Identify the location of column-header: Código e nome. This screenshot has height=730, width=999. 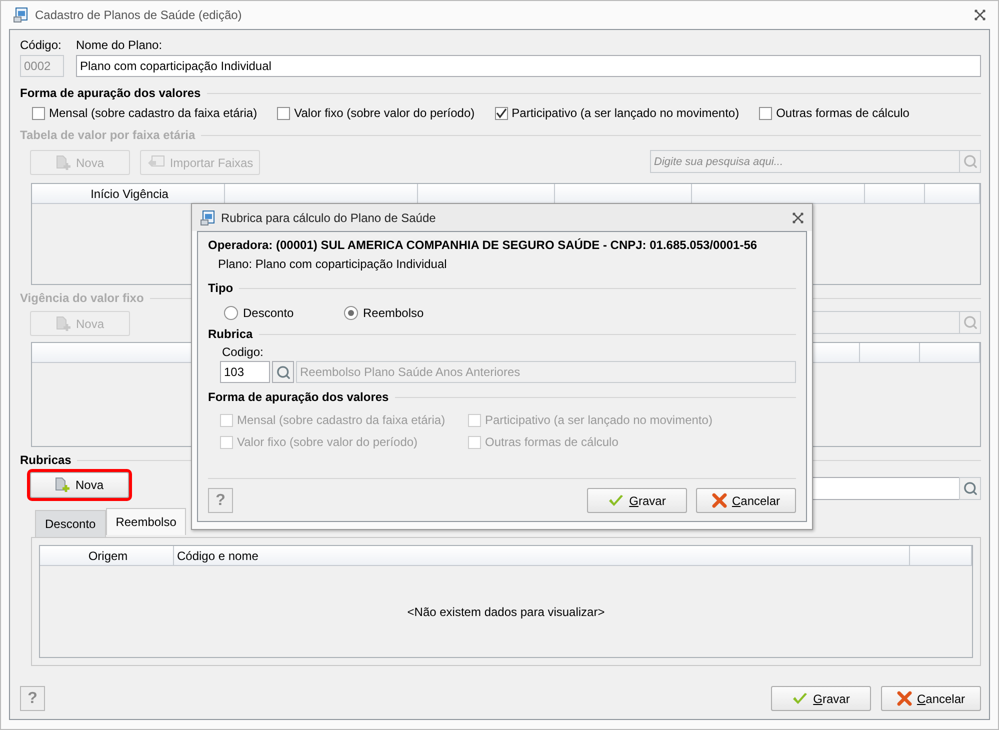
(542, 555).